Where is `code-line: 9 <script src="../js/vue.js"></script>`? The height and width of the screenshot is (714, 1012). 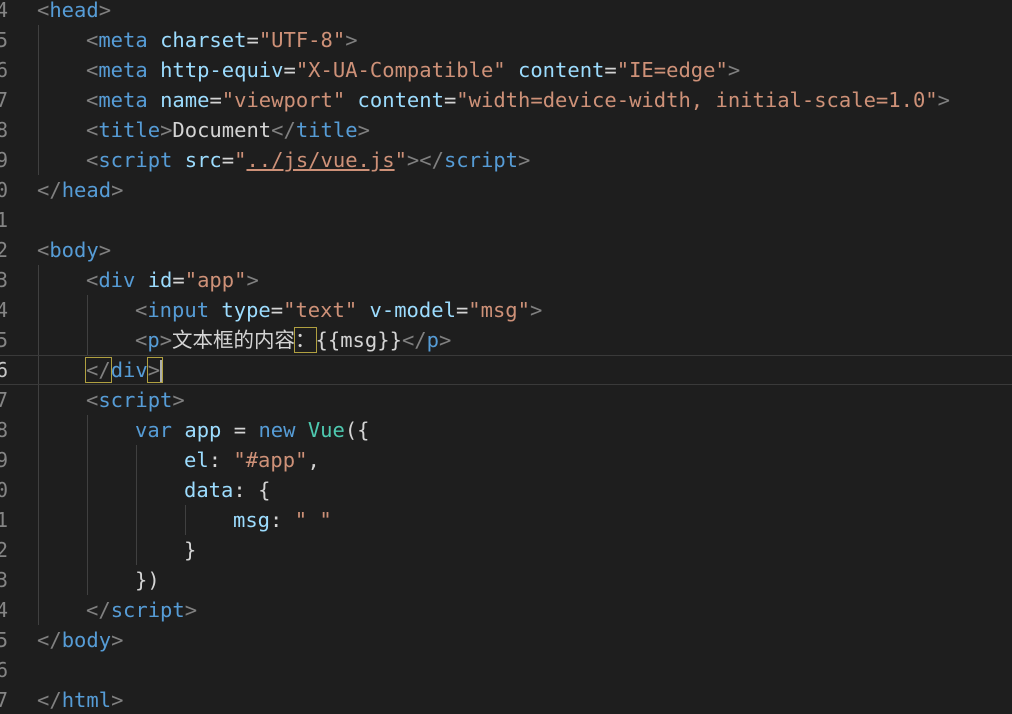
code-line: 9 <script src="../js/vue.js"></script> is located at coordinates (506, 160).